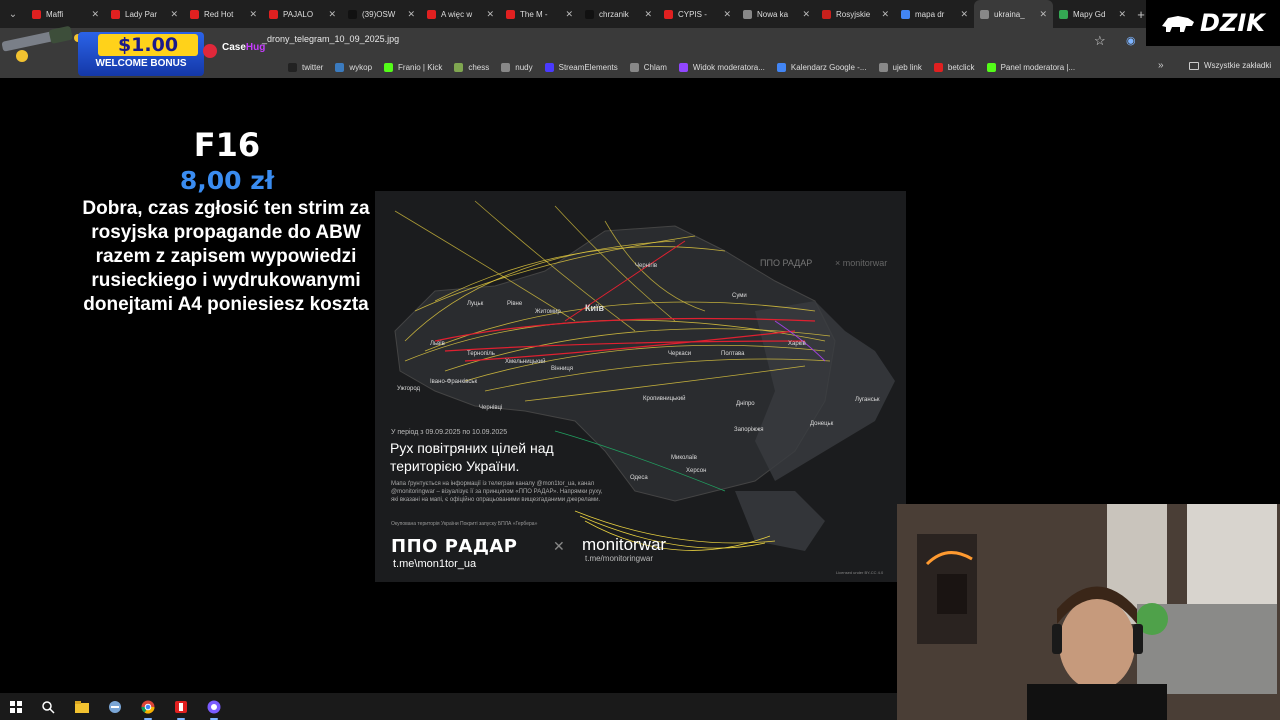 Image resolution: width=1280 pixels, height=720 pixels. I want to click on ppo-radar-brand: ППО РАДАР, so click(454, 546).